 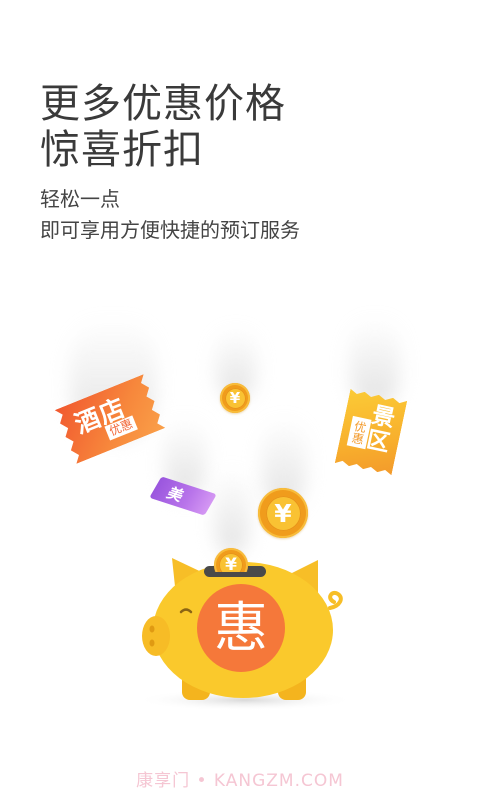 I want to click on piggy-bank-icon, so click(x=245, y=634).